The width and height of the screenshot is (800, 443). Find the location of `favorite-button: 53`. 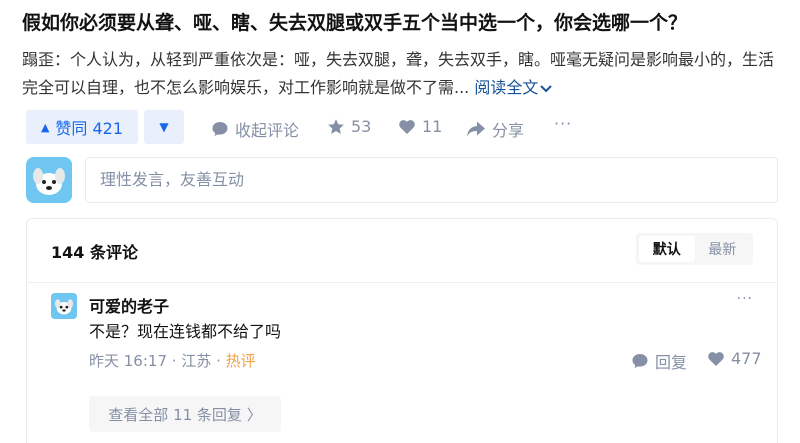

favorite-button: 53 is located at coordinates (349, 126).